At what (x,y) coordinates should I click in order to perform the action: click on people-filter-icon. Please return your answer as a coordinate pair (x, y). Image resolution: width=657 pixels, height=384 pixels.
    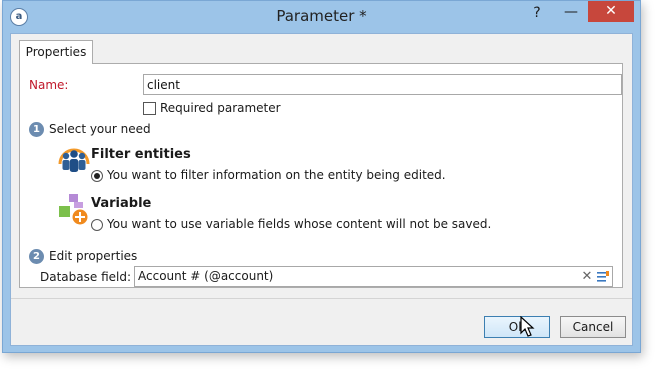
    Looking at the image, I should click on (74, 160).